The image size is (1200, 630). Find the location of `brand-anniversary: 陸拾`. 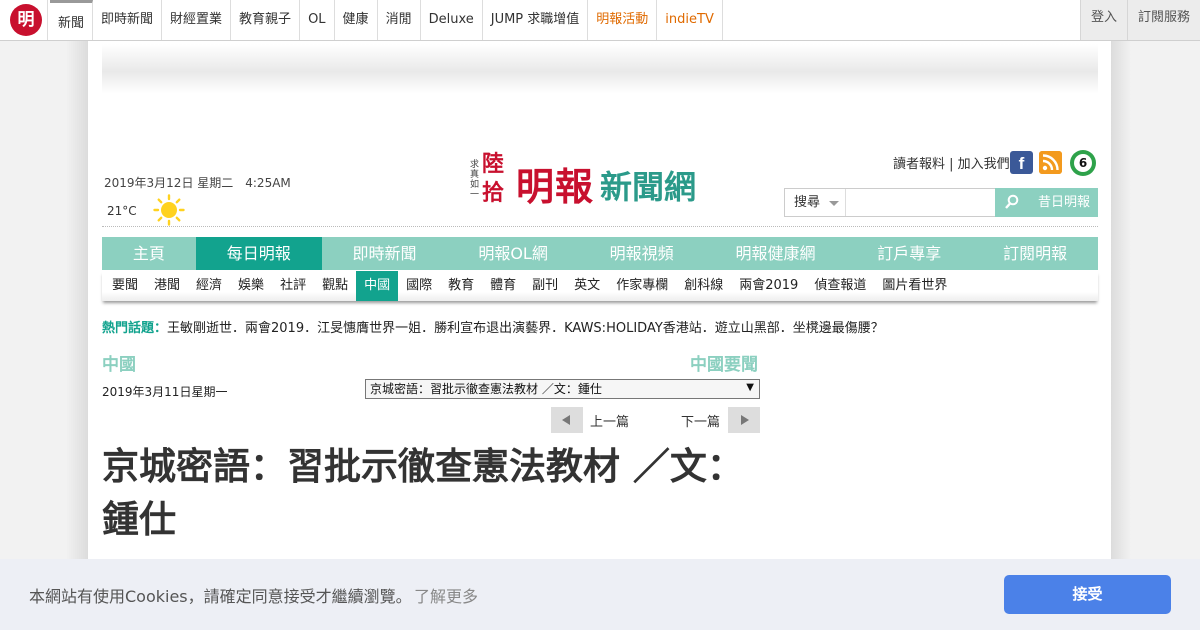

brand-anniversary: 陸拾 is located at coordinates (493, 178).